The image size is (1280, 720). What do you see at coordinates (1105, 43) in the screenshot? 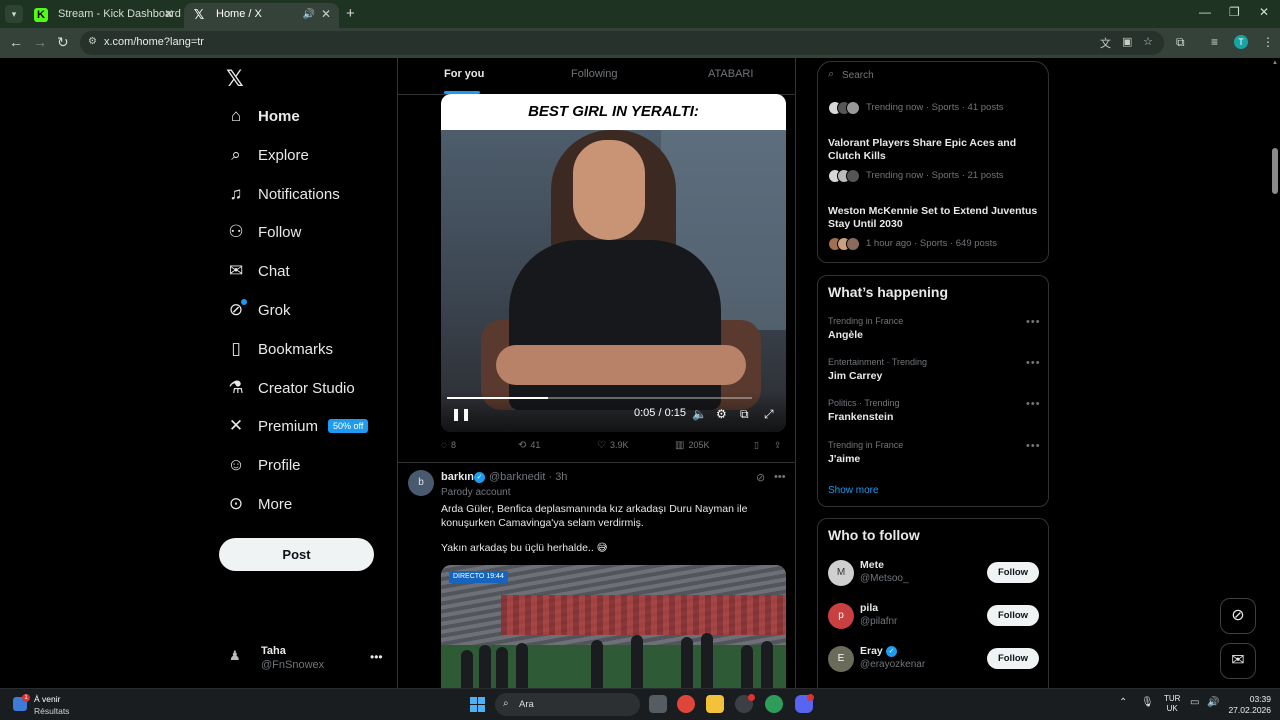
I see `translate-icon: 文` at bounding box center [1105, 43].